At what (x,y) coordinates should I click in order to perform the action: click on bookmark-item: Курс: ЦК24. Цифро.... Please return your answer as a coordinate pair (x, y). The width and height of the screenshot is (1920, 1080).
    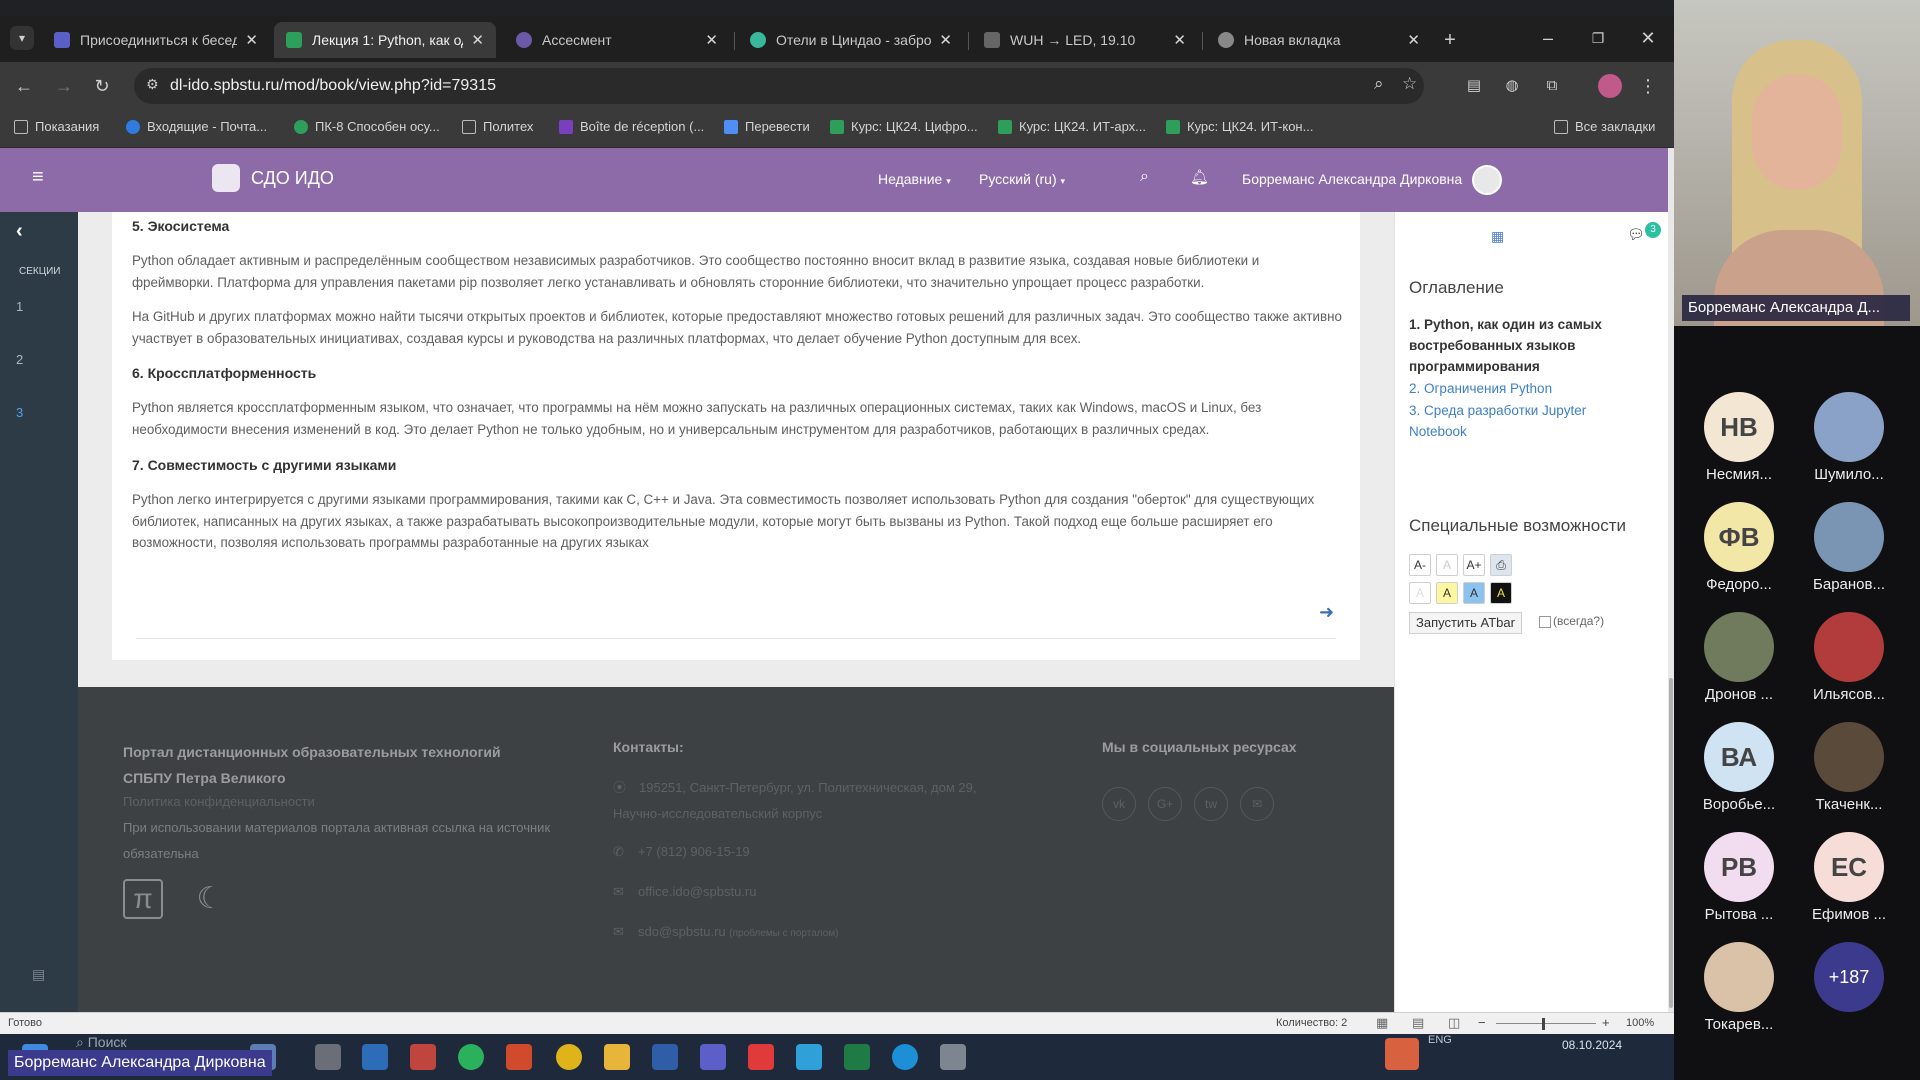
    Looking at the image, I should click on (904, 126).